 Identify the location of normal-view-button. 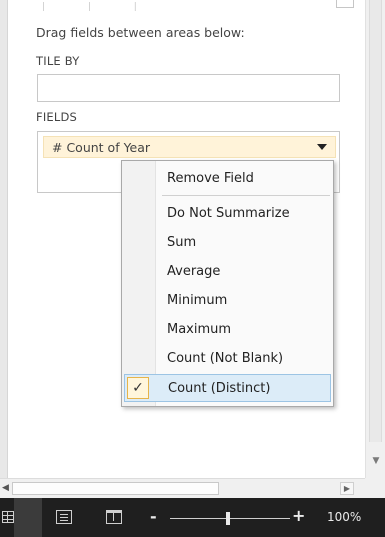
(22, 517).